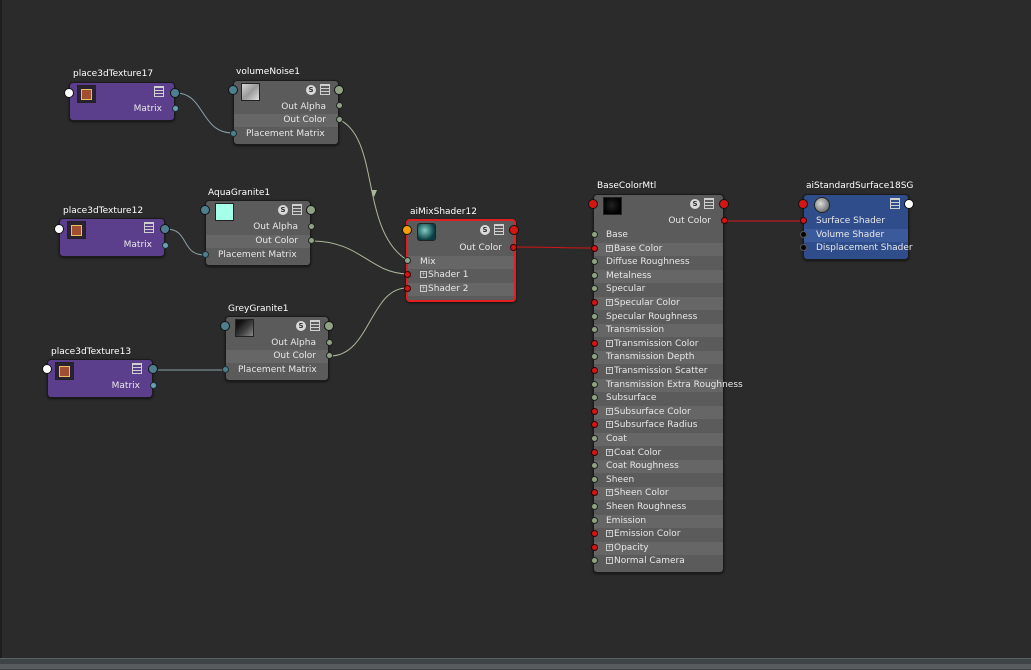 This screenshot has width=1031, height=670. Describe the element at coordinates (803, 247) in the screenshot. I see `displacement-shader-port` at that location.